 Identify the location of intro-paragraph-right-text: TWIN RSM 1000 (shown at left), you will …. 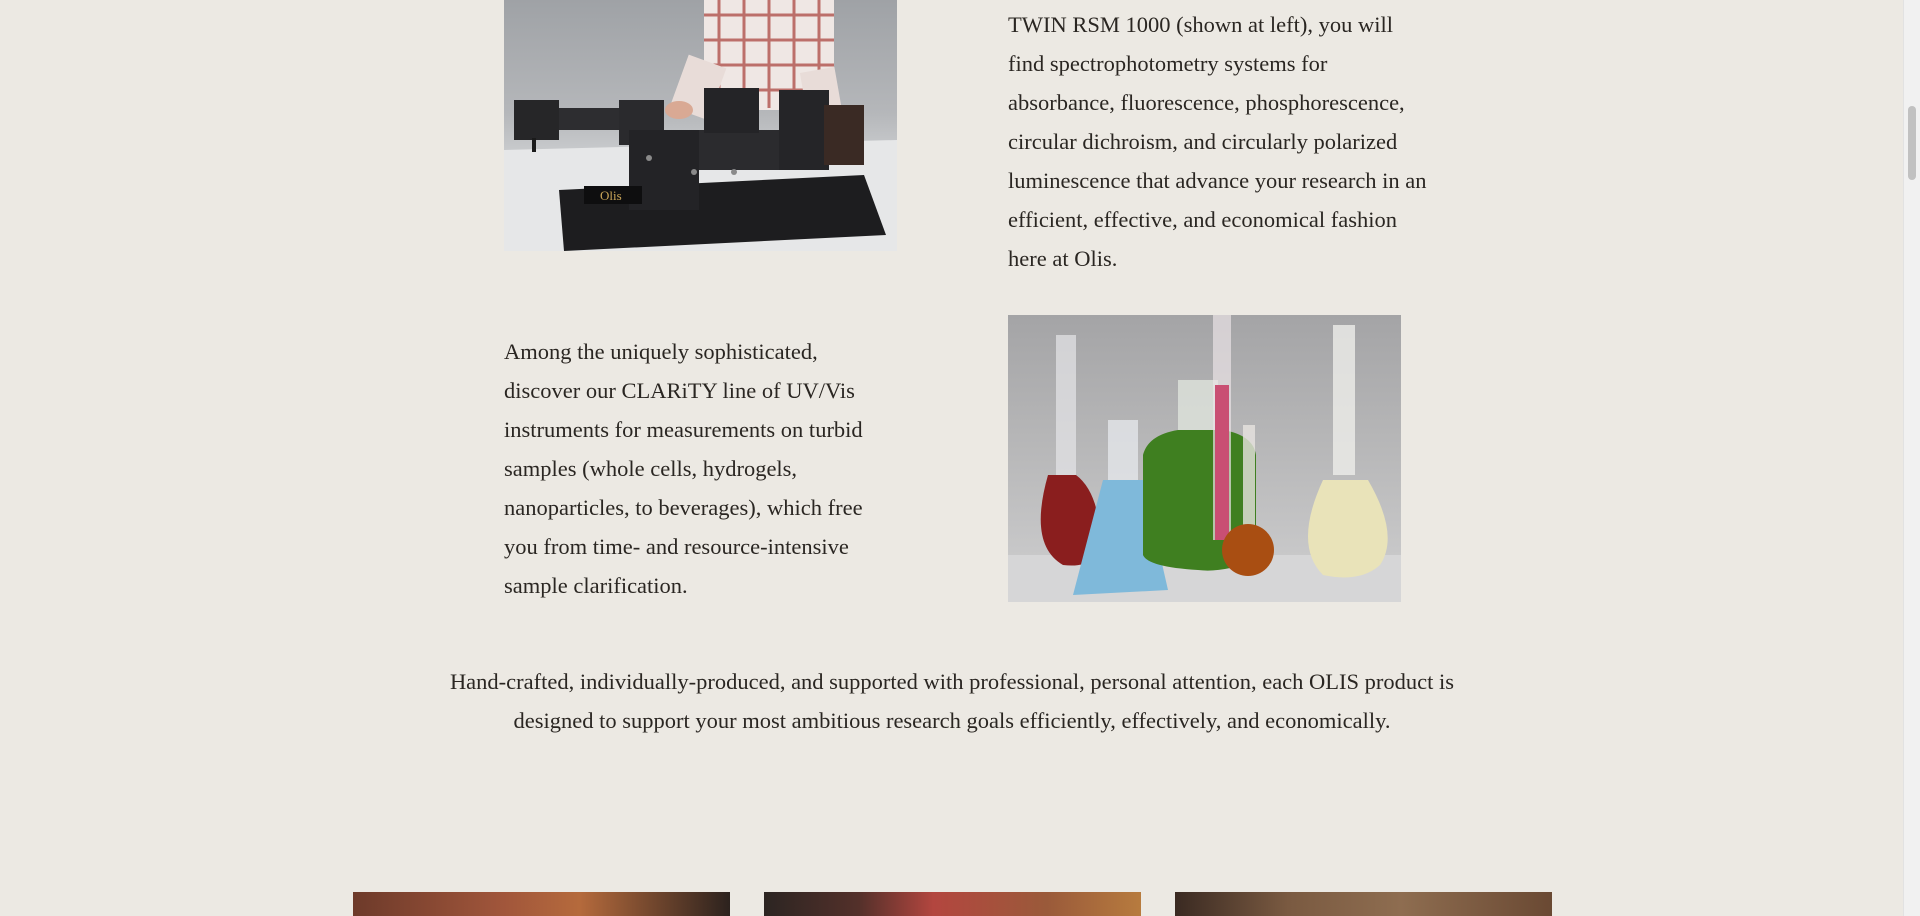
(1217, 141).